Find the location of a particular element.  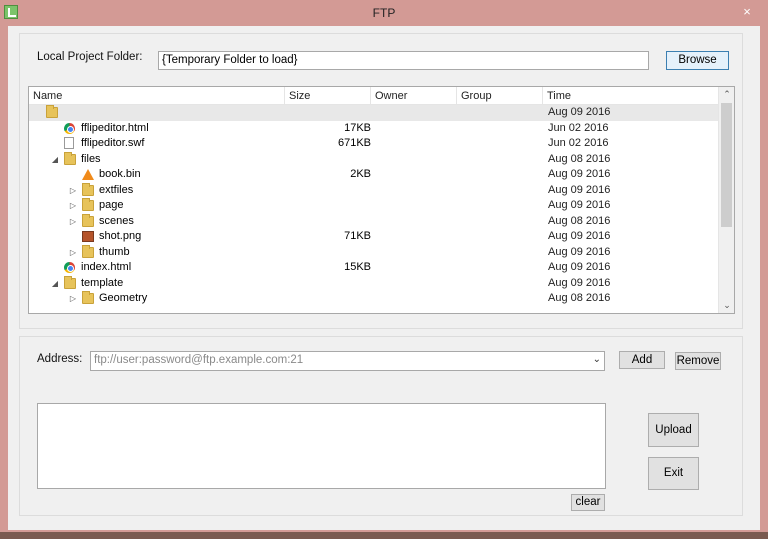

row-size: 17KB is located at coordinates (357, 127).